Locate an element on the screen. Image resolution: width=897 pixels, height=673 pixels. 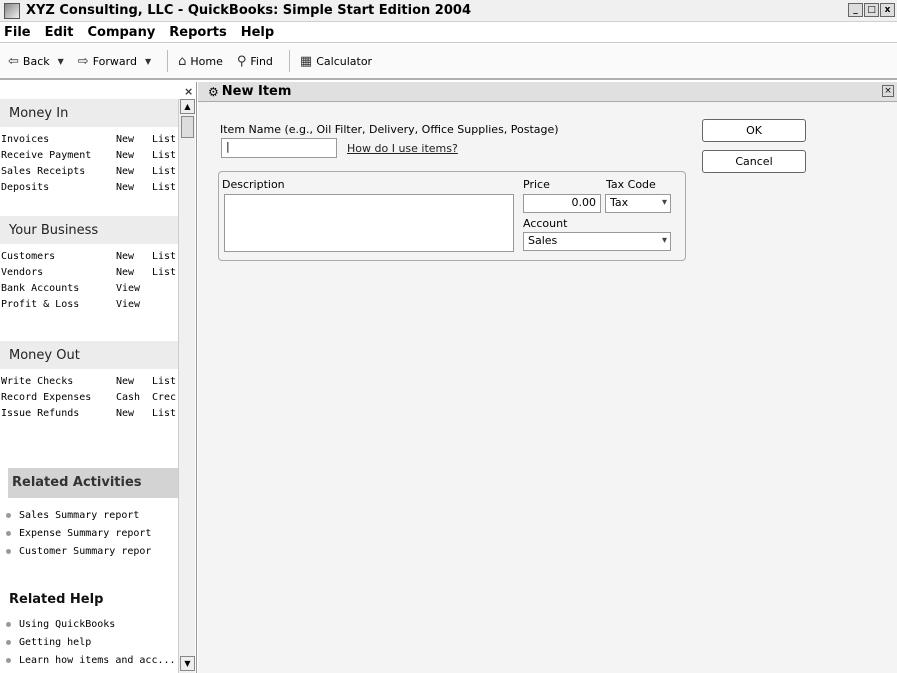
menu-company: Company is located at coordinates (121, 32).